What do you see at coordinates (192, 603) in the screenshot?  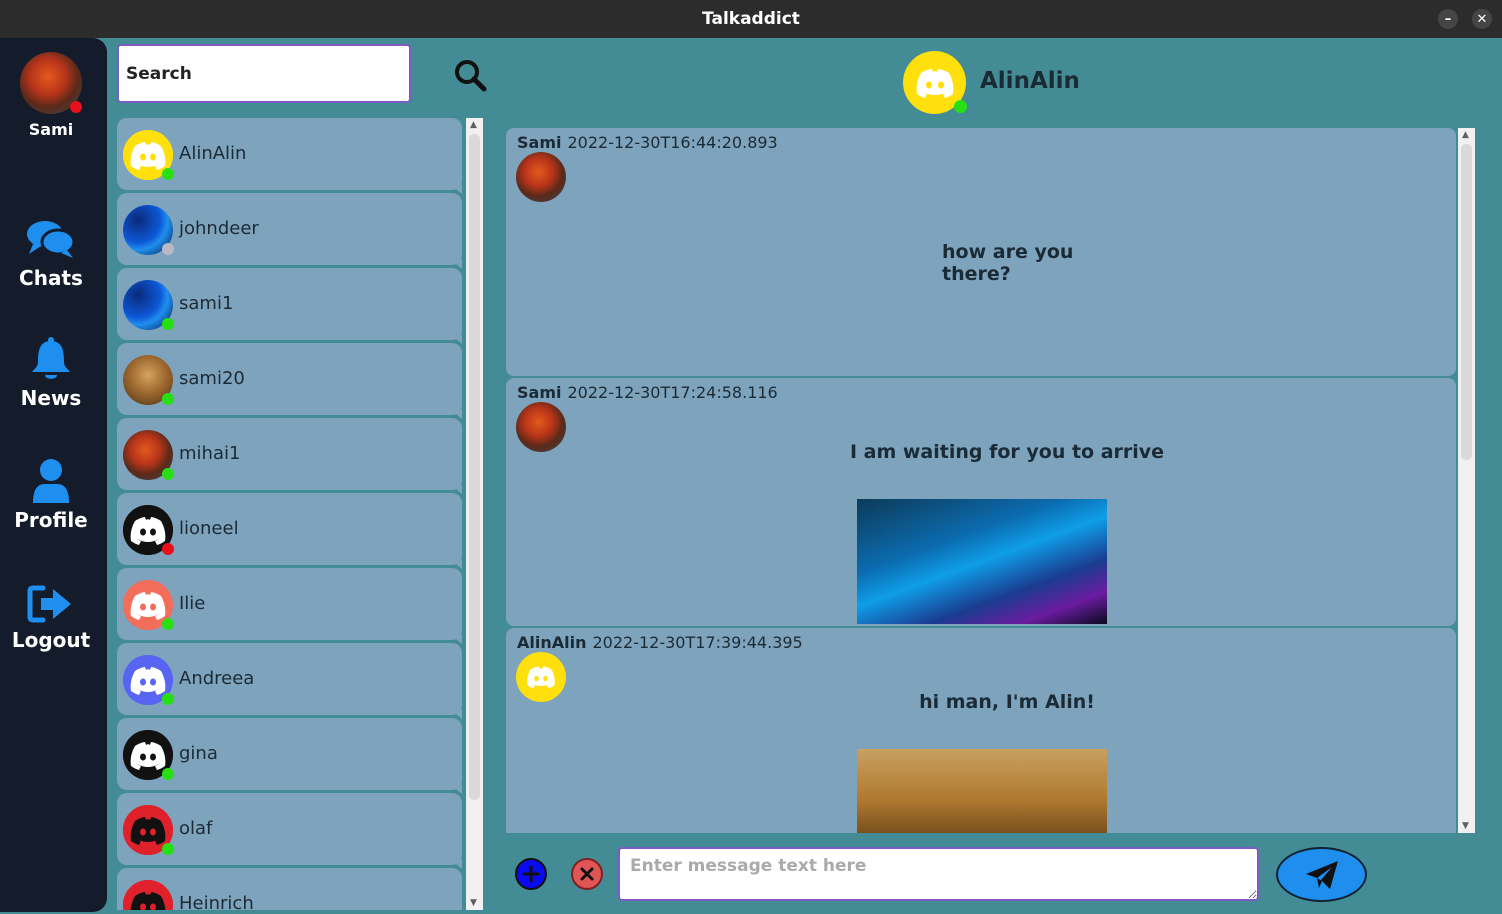 I see `contact-name: Ilie` at bounding box center [192, 603].